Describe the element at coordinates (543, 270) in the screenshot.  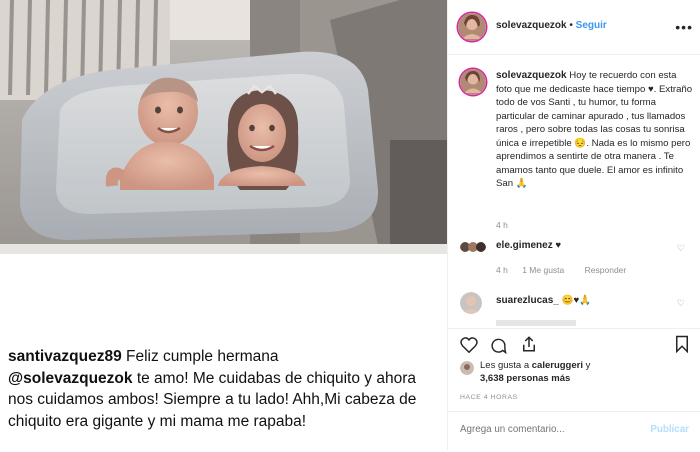
I see `comment-likes: 1 Me gusta` at that location.